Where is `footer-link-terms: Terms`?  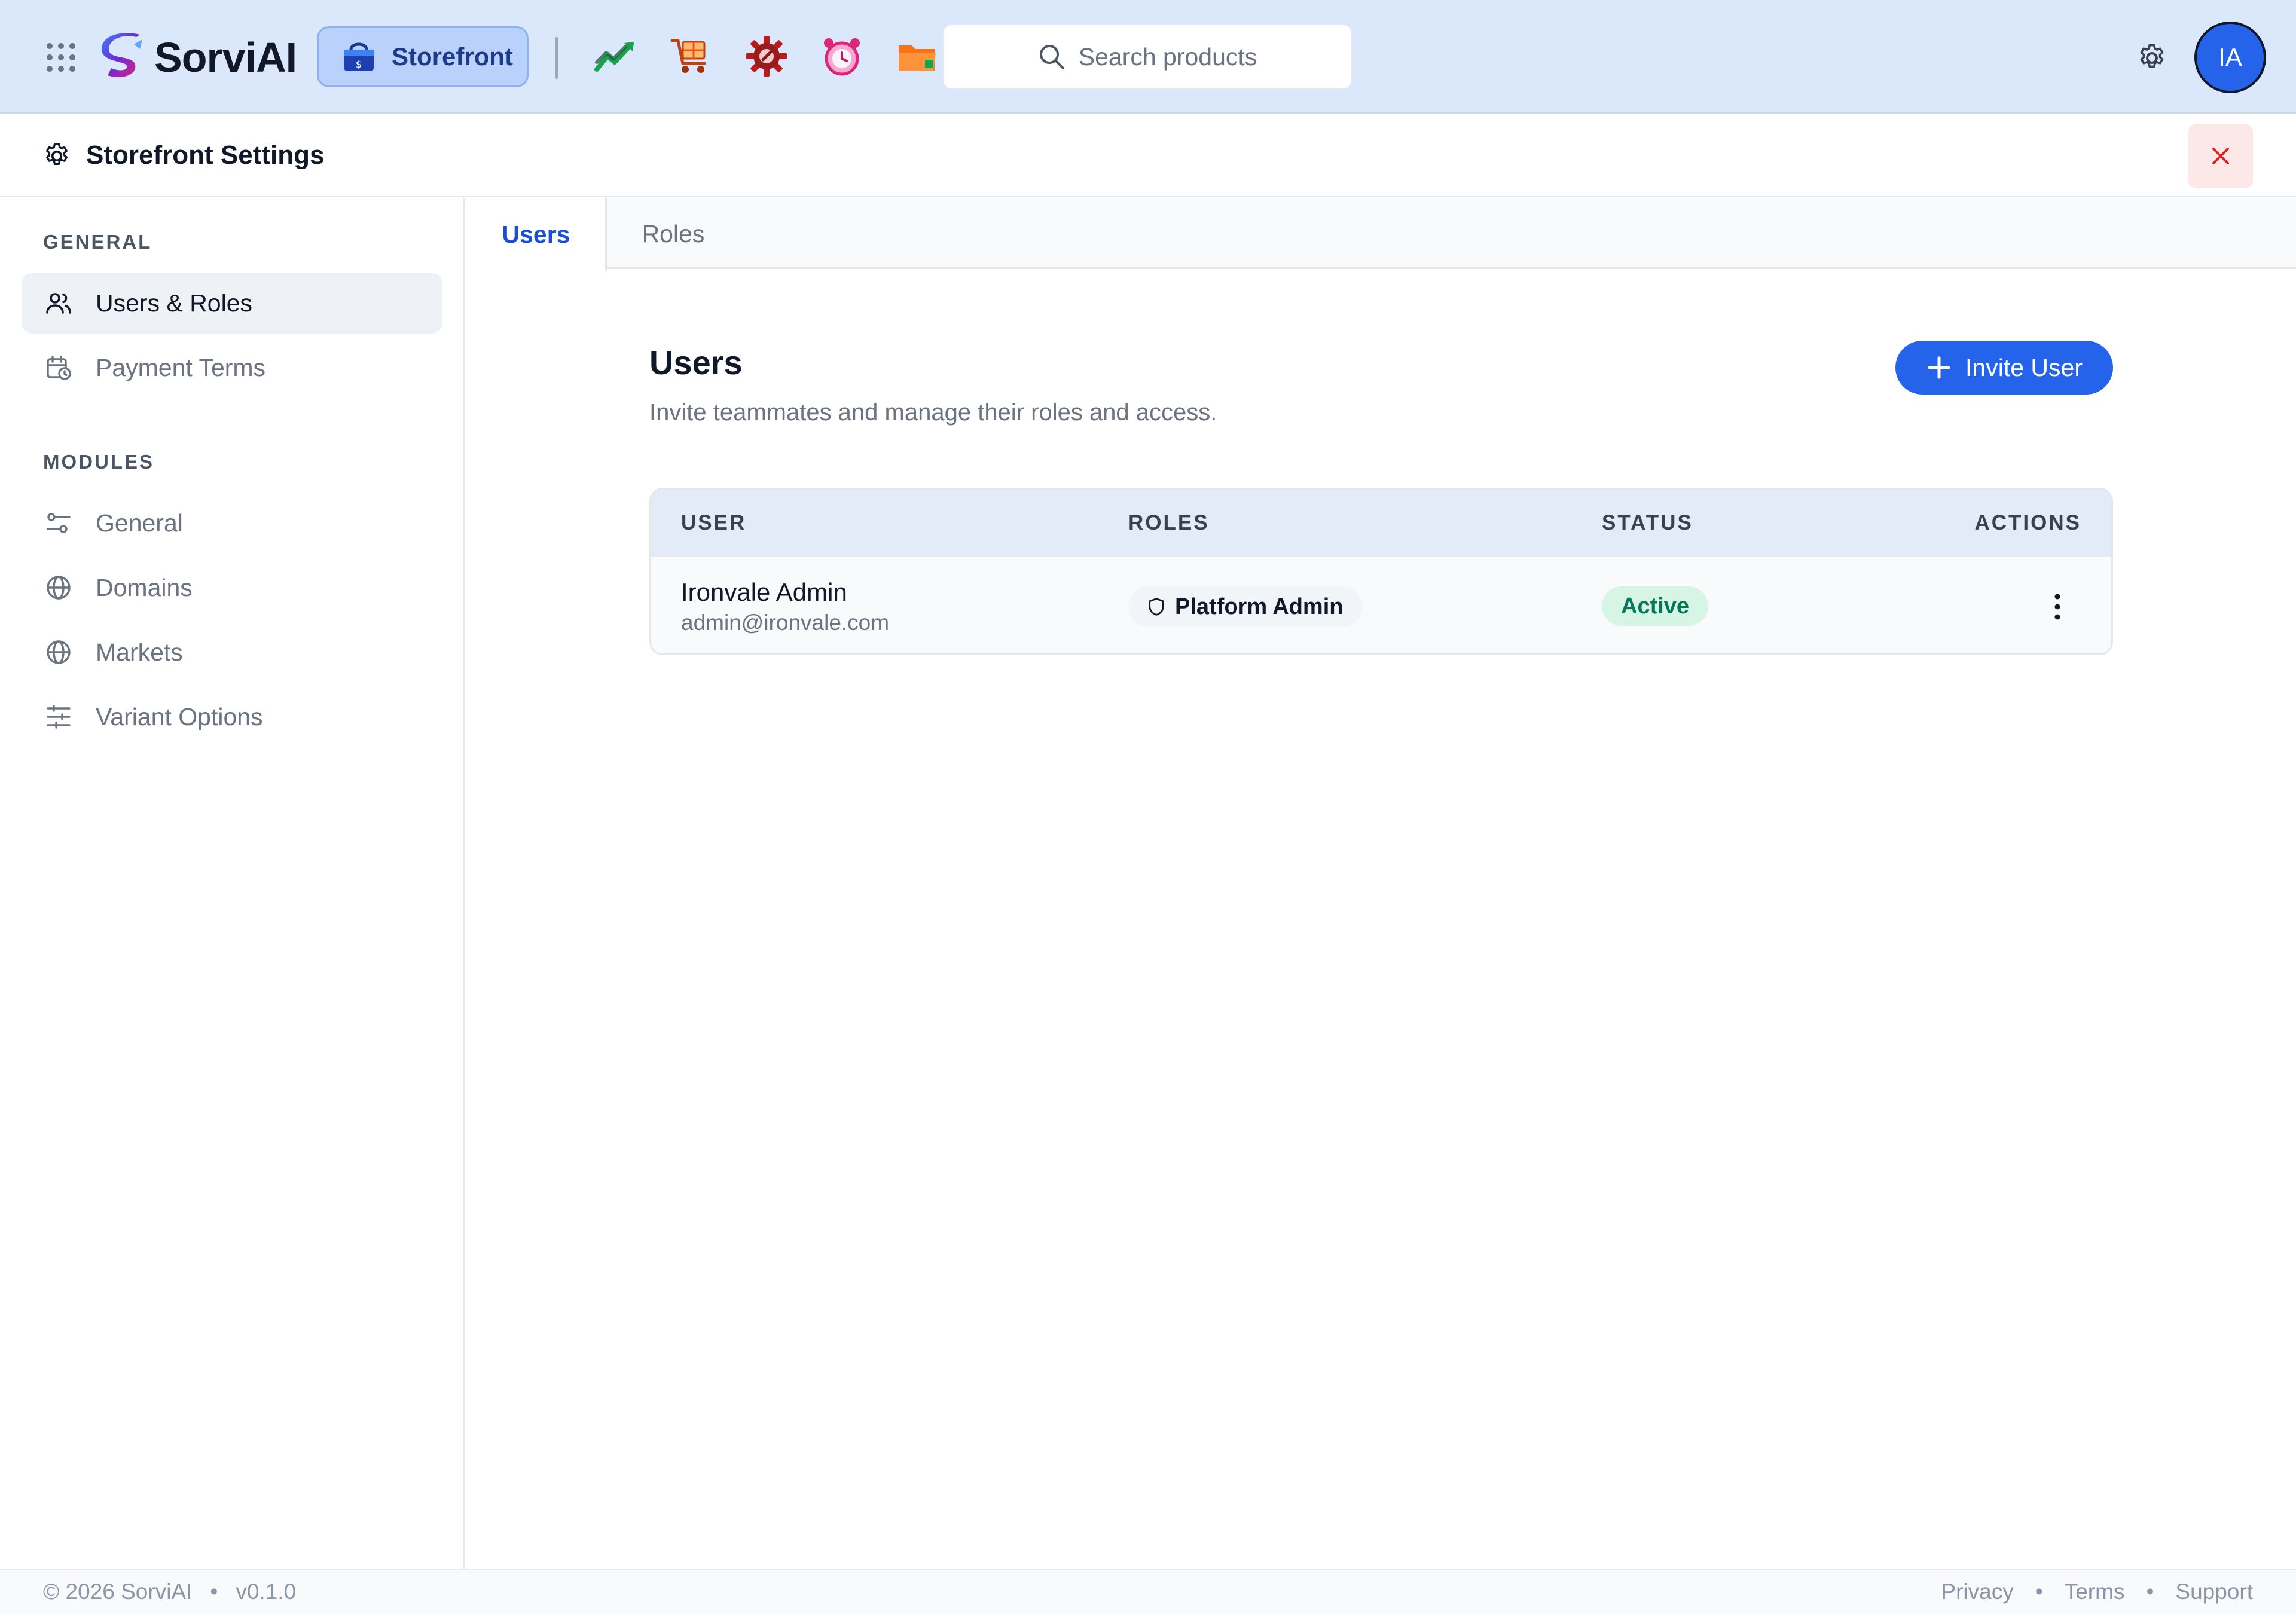 footer-link-terms: Terms is located at coordinates (2095, 1591).